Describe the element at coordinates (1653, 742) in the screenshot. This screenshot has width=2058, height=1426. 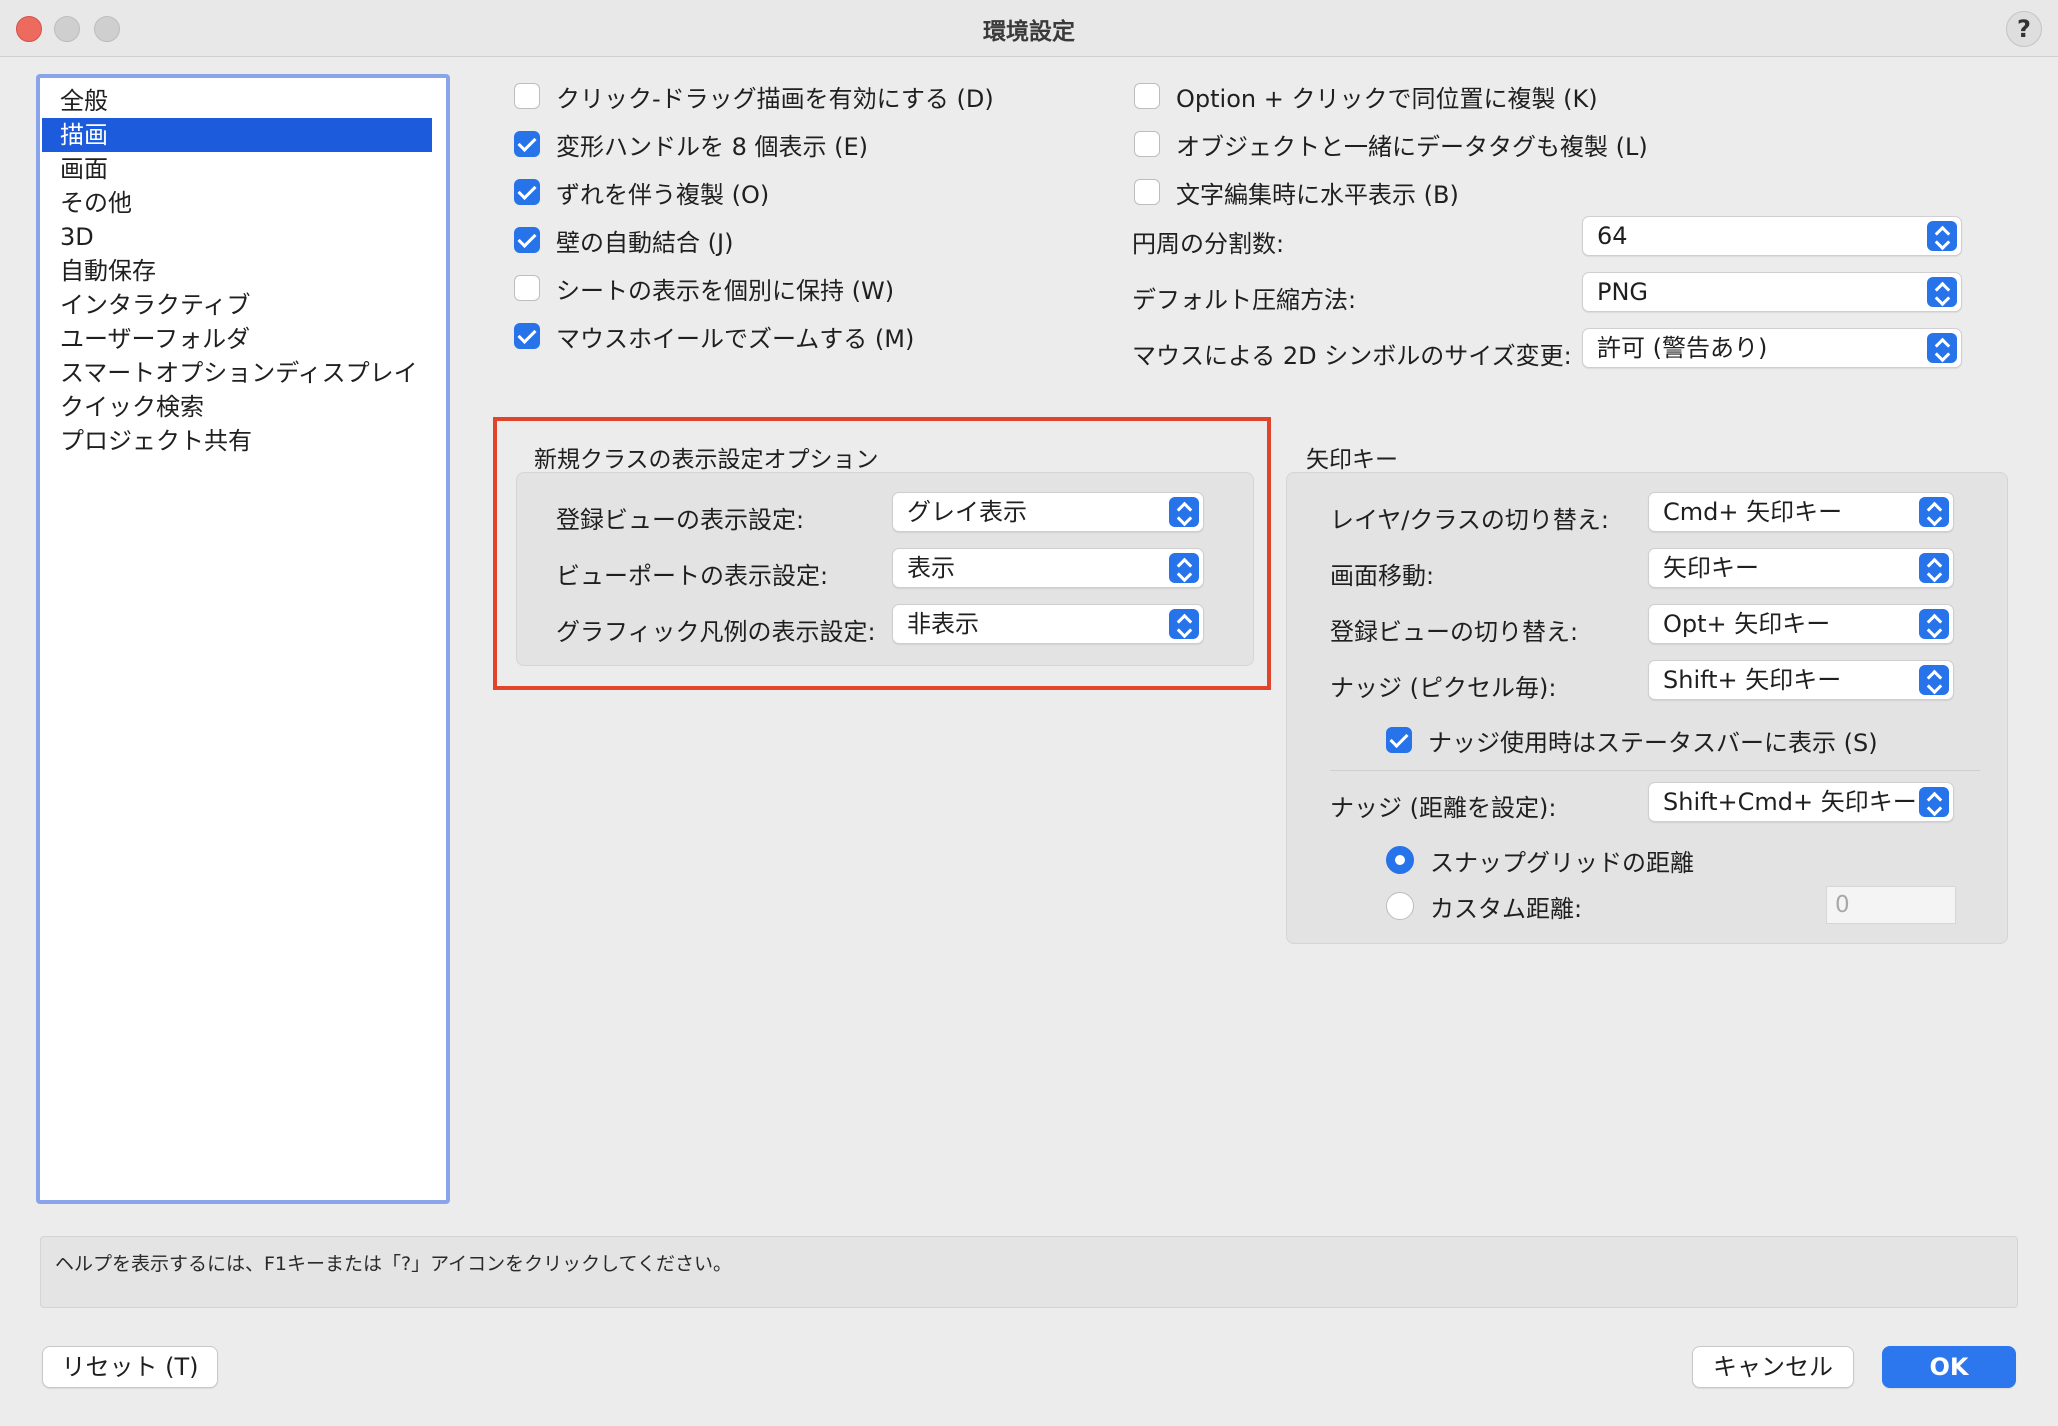
I see `status-bar-nudge-label: ナッジ使用時はステータスバーに表示 (S)` at that location.